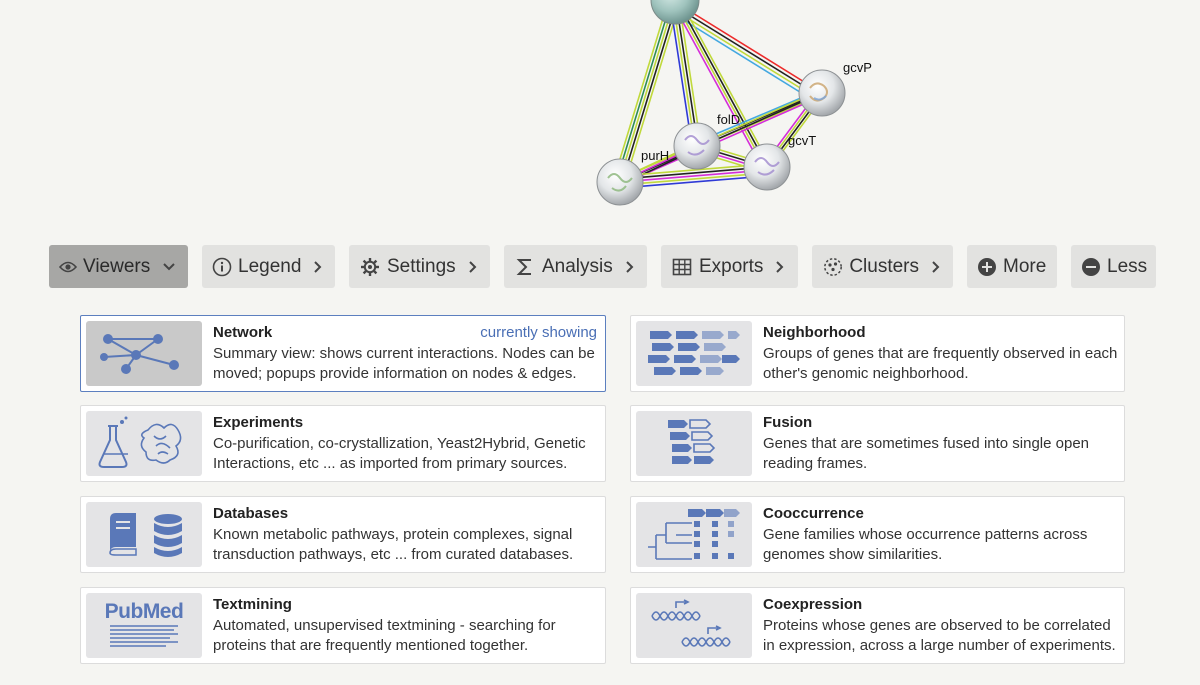  What do you see at coordinates (857, 67) in the screenshot?
I see `node-label-gcvP: gcvP` at bounding box center [857, 67].